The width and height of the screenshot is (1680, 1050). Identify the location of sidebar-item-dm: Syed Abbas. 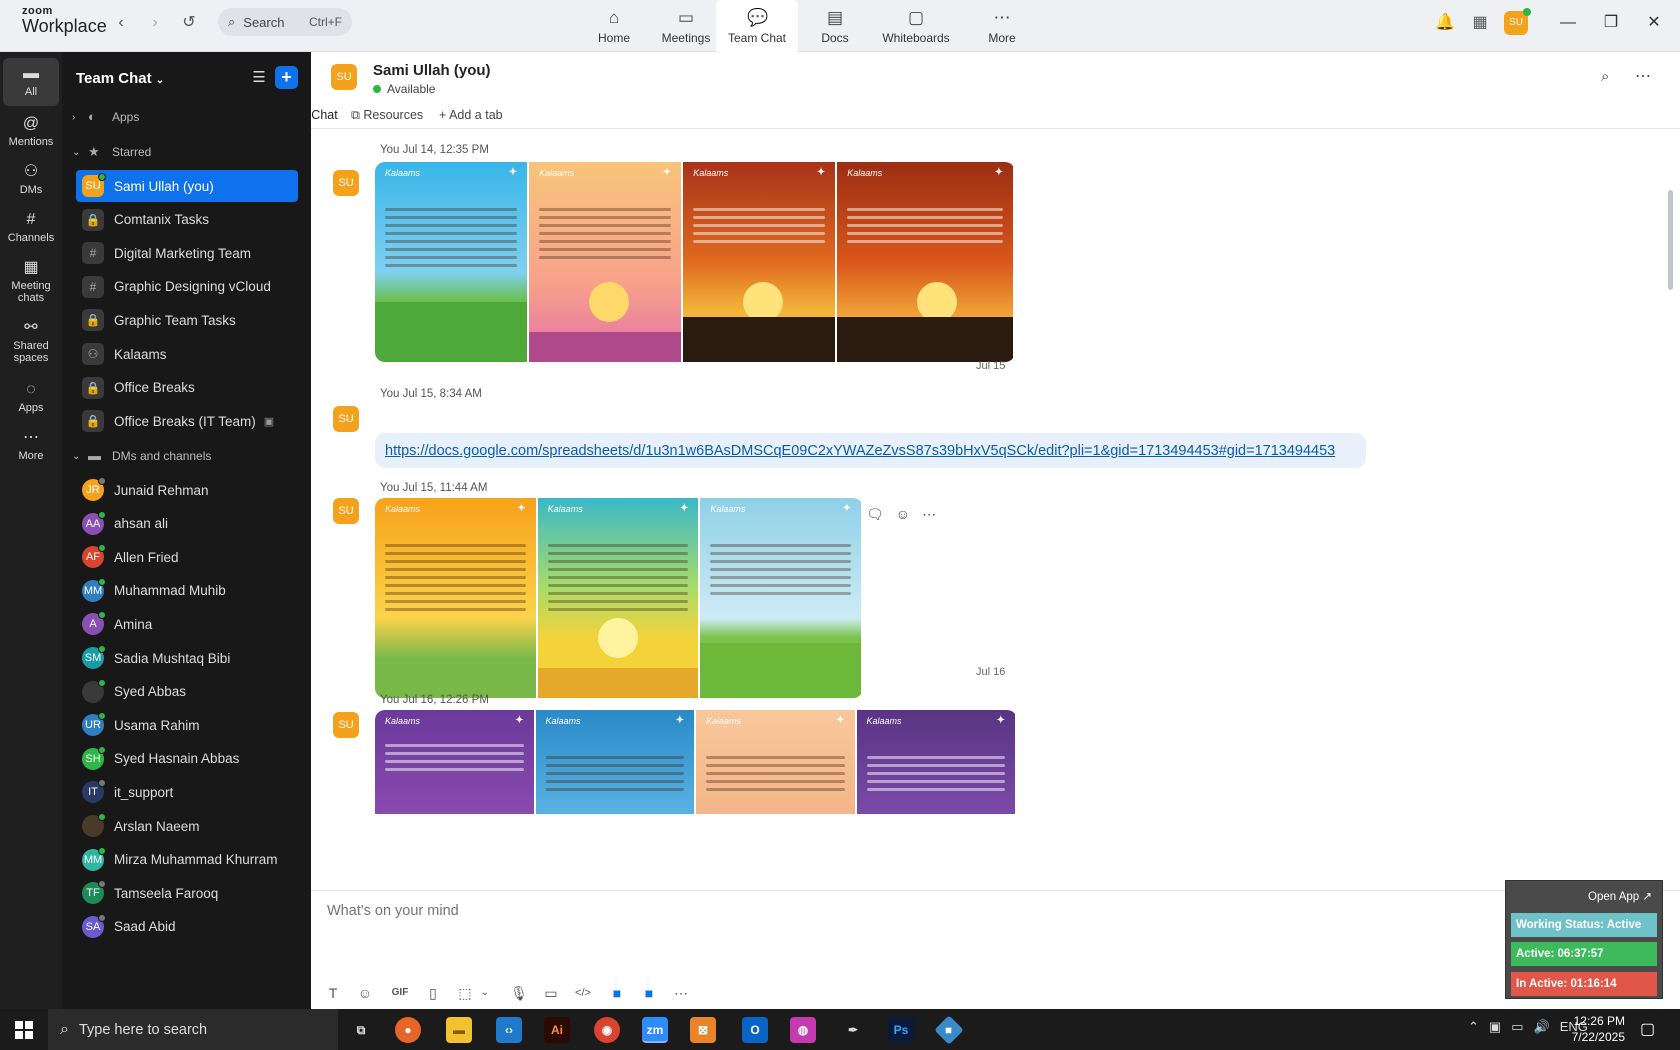
(187, 692).